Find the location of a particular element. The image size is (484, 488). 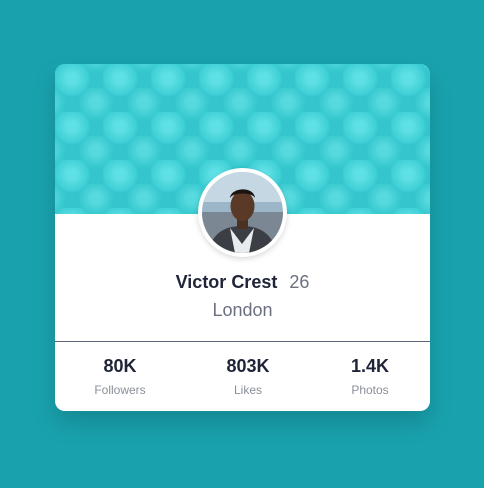

avatar-photo is located at coordinates (242, 212).